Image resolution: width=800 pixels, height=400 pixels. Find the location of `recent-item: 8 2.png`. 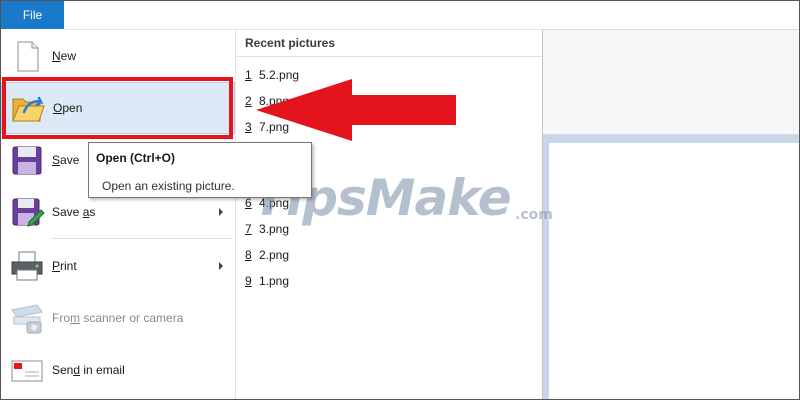

recent-item: 8 2.png is located at coordinates (267, 255).